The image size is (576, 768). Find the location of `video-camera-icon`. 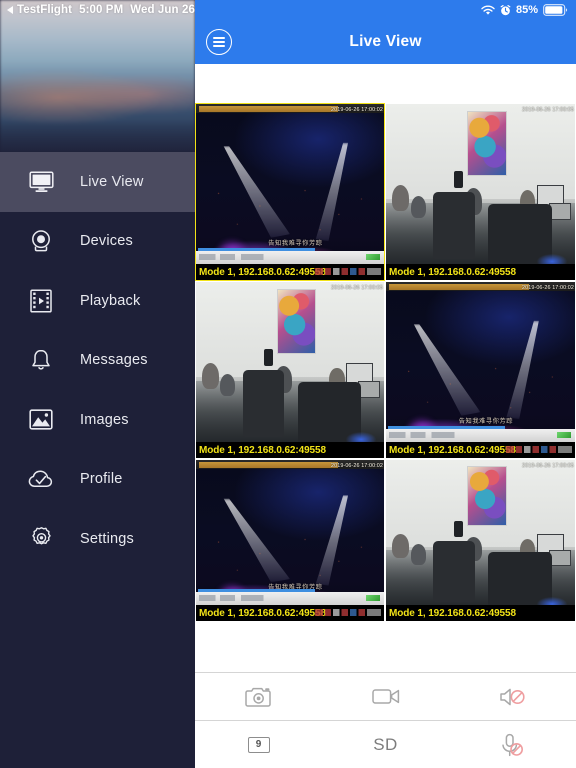

video-camera-icon is located at coordinates (385, 696).